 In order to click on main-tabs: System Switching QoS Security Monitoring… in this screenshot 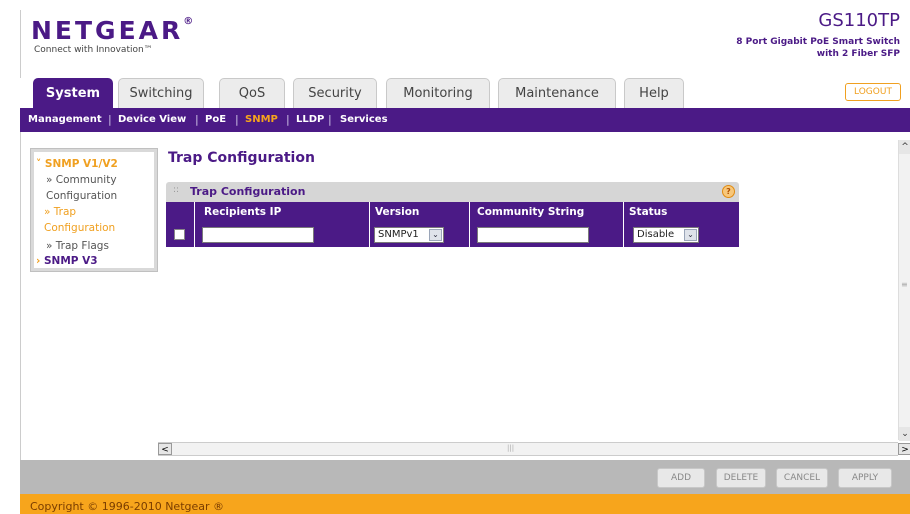, I will do `click(465, 93)`.